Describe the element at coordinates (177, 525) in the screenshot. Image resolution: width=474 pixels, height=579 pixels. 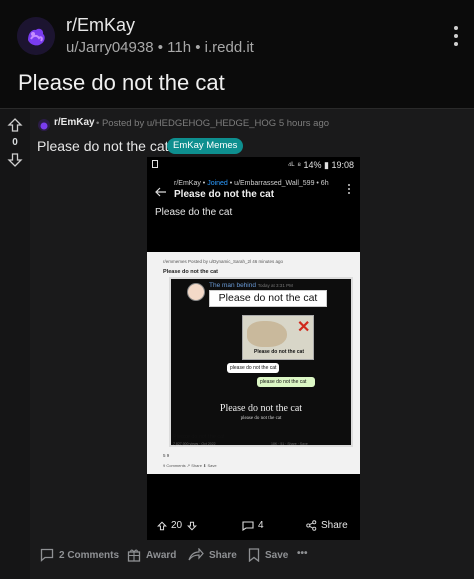
I see `inner-vote-count: 20` at that location.